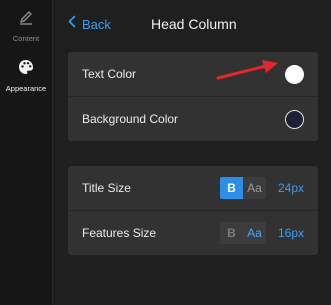  What do you see at coordinates (291, 188) in the screenshot?
I see `title-size-value: 24px` at bounding box center [291, 188].